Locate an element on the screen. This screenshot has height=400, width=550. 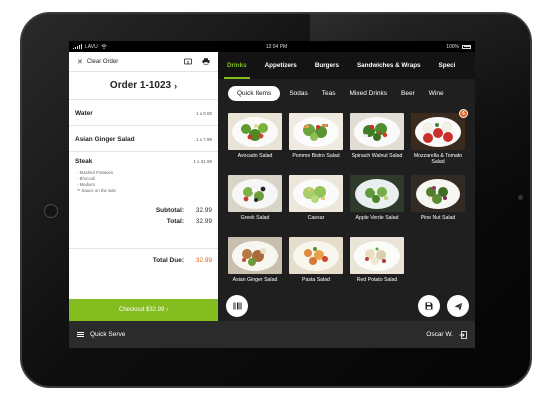
item-name: Steak is located at coordinates (84, 161).